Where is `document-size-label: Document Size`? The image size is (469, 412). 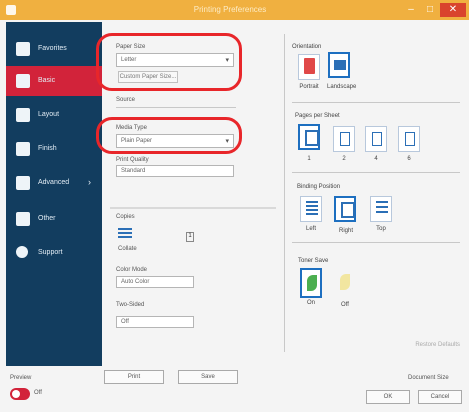 document-size-label: Document Size is located at coordinates (428, 378).